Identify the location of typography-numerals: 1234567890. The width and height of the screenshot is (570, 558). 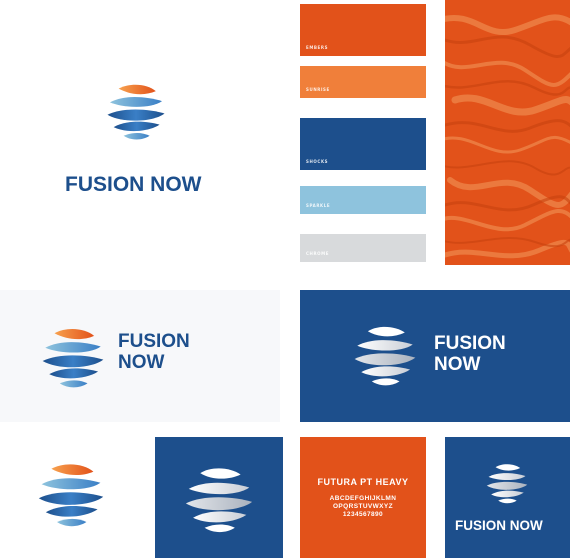
(363, 514).